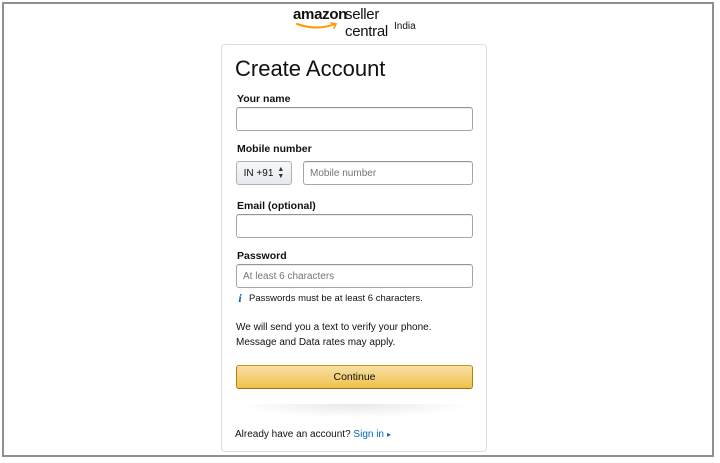  What do you see at coordinates (310, 68) in the screenshot?
I see `page-title: Create Account` at bounding box center [310, 68].